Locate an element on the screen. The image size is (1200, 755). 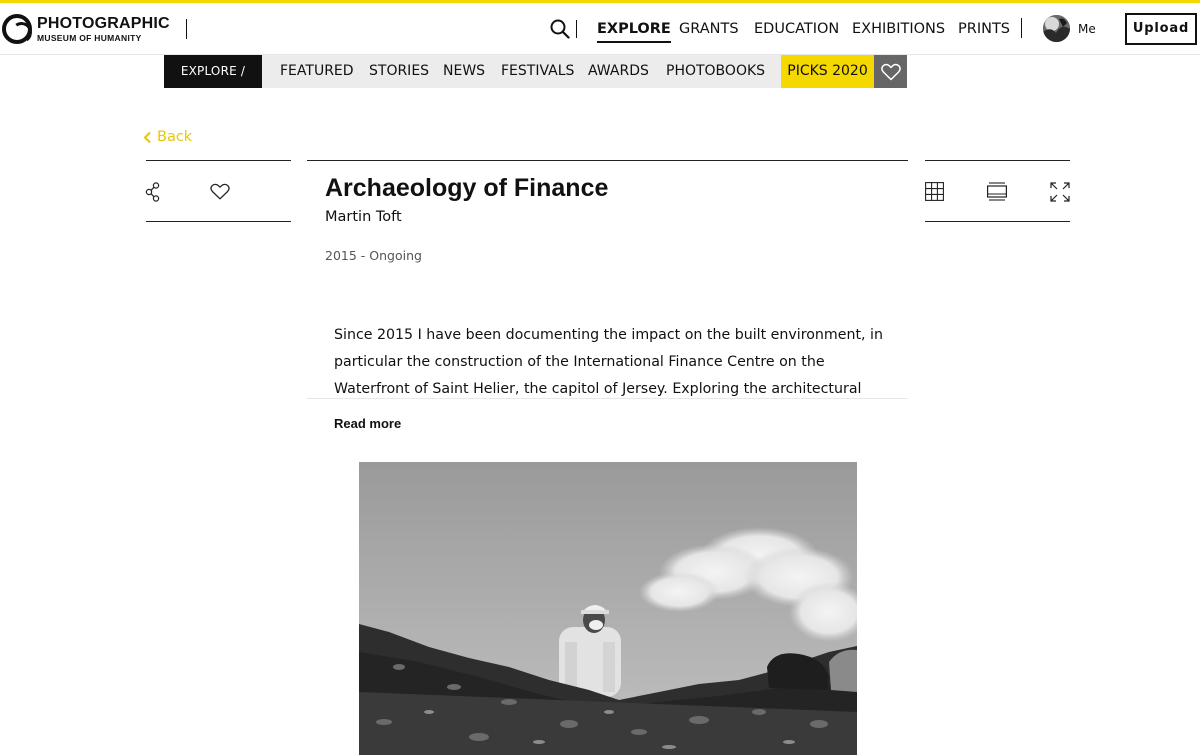
logo-line-1: PHOTOGRAPHIC is located at coordinates (103, 23).